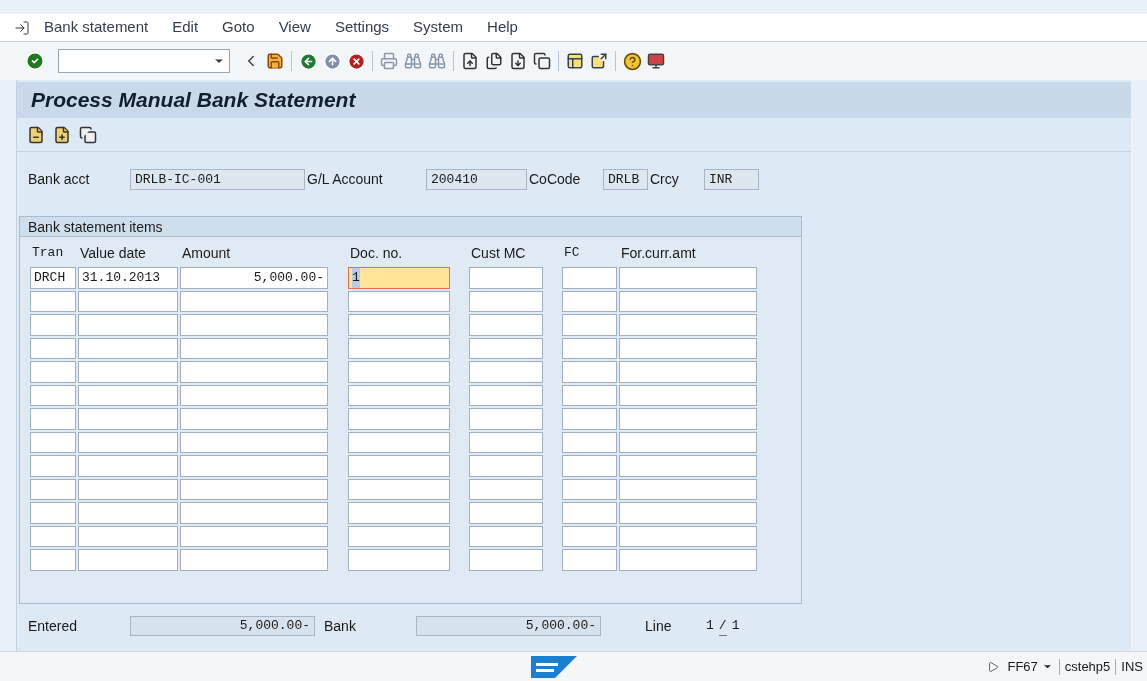 The height and width of the screenshot is (681, 1147). What do you see at coordinates (356, 61) in the screenshot?
I see `cancel-icon` at bounding box center [356, 61].